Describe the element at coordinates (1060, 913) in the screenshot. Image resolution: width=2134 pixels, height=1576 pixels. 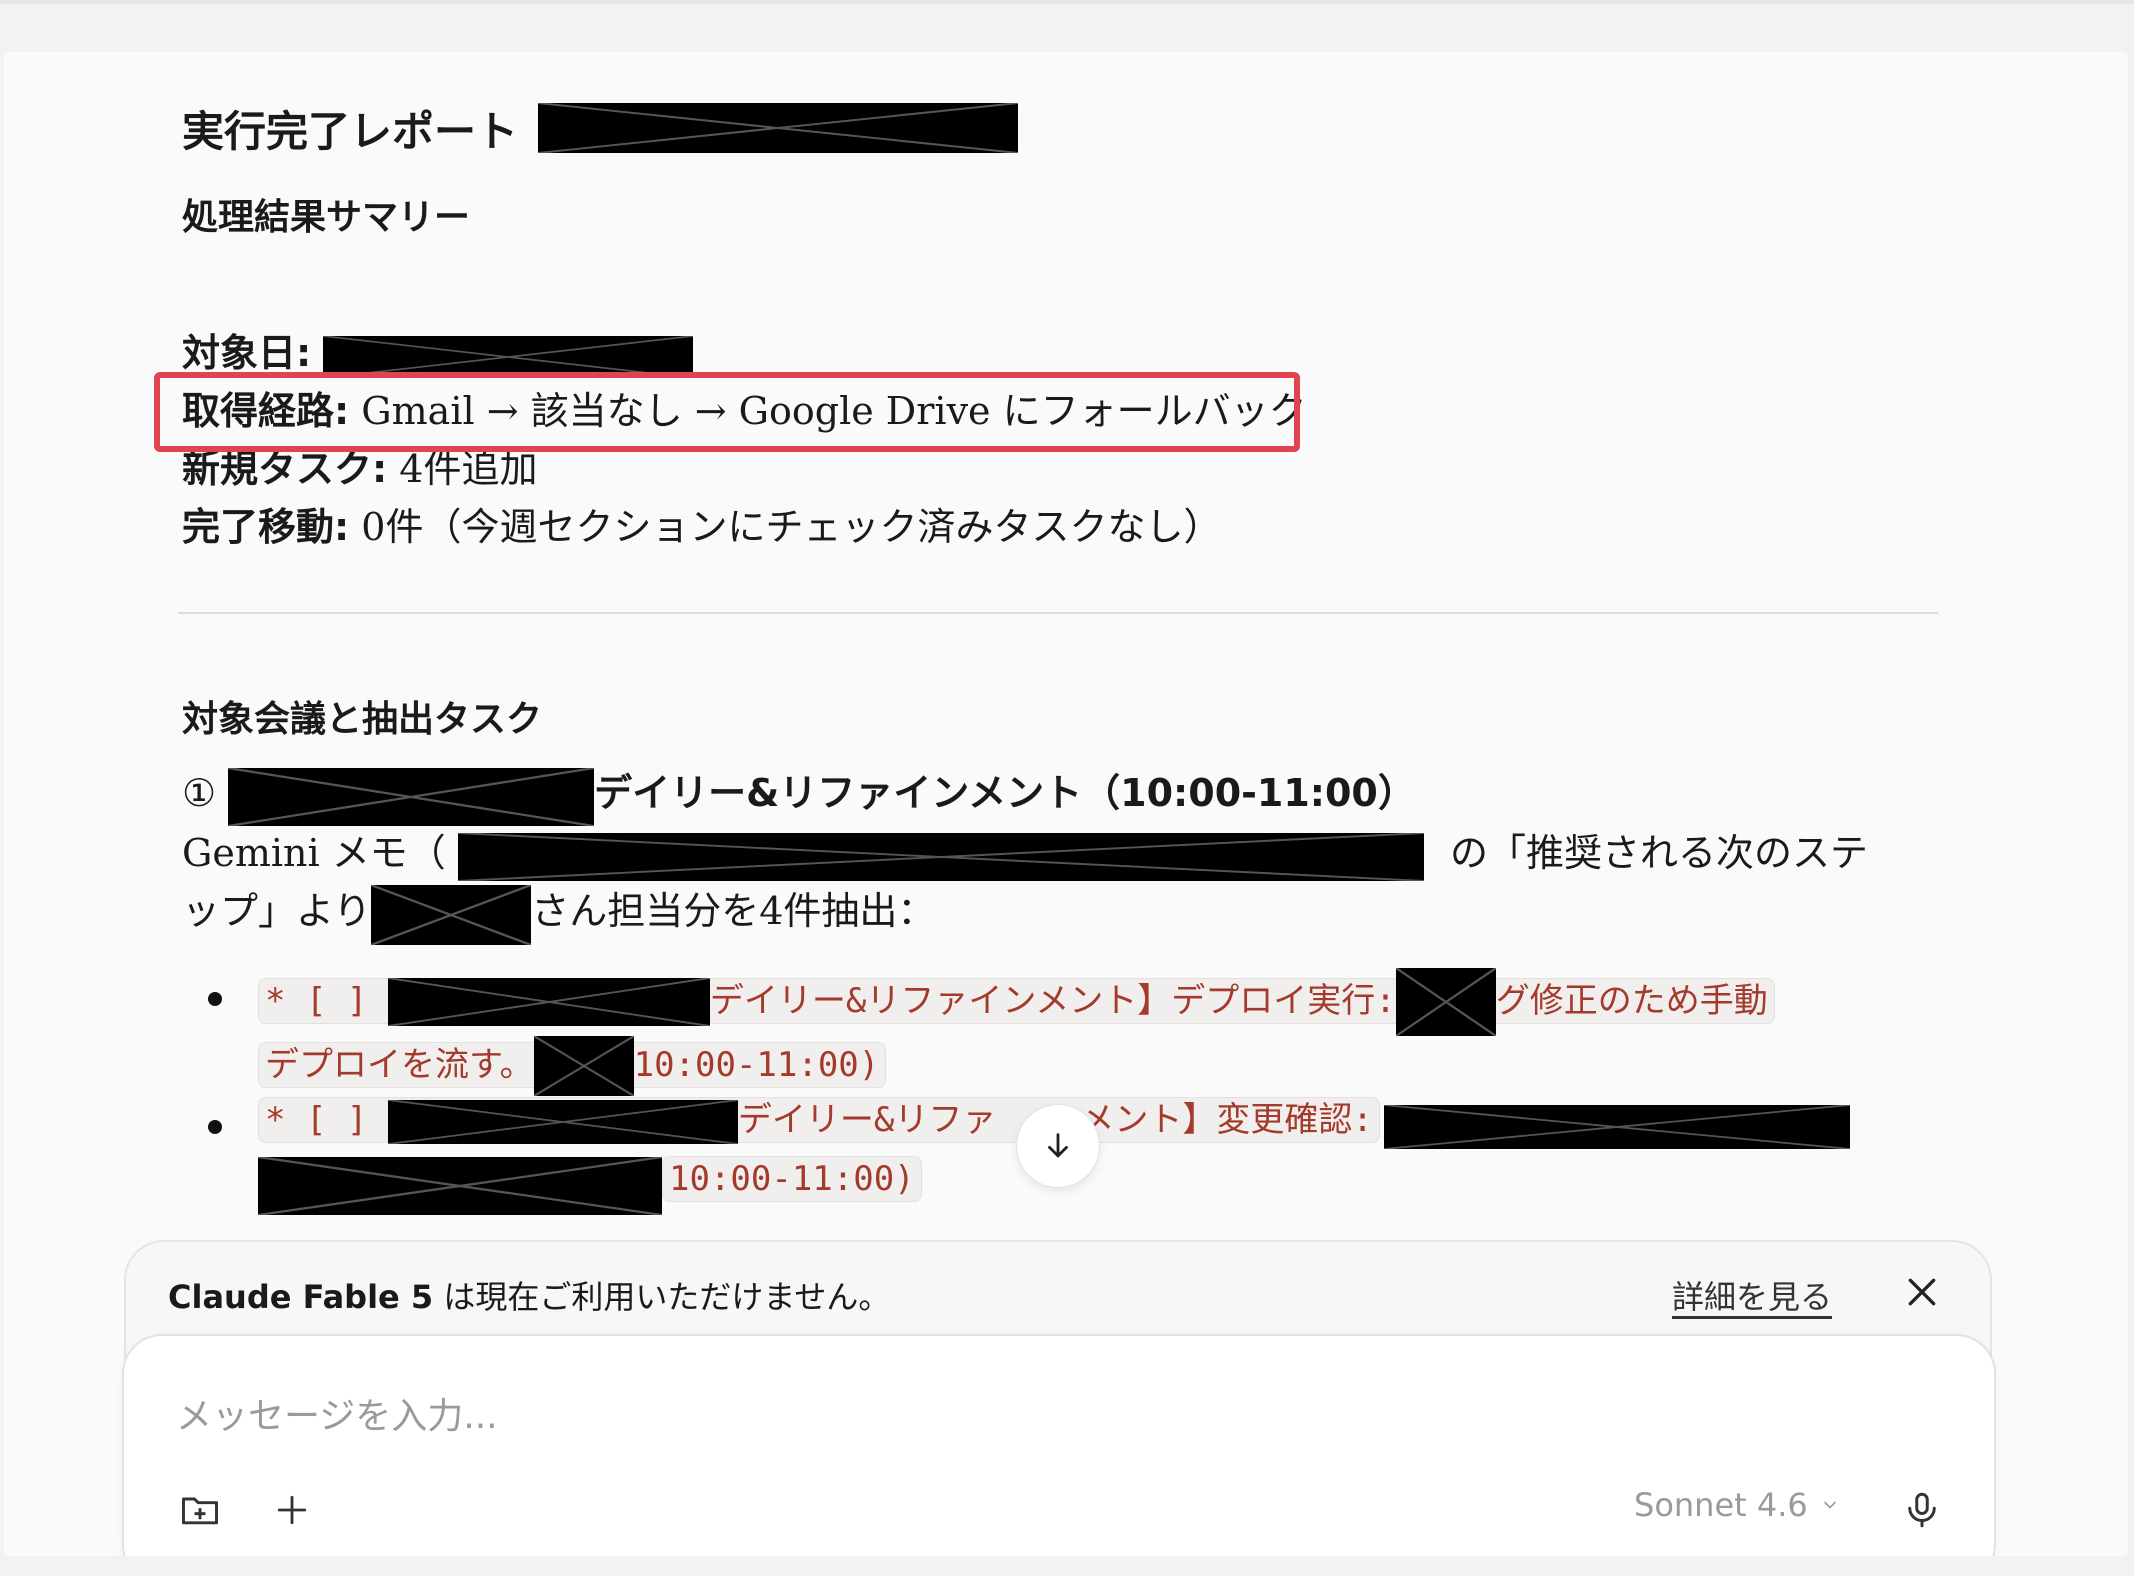
I see `meeting-desc-line2: ップ」より さん担当分を4件抽出：` at that location.